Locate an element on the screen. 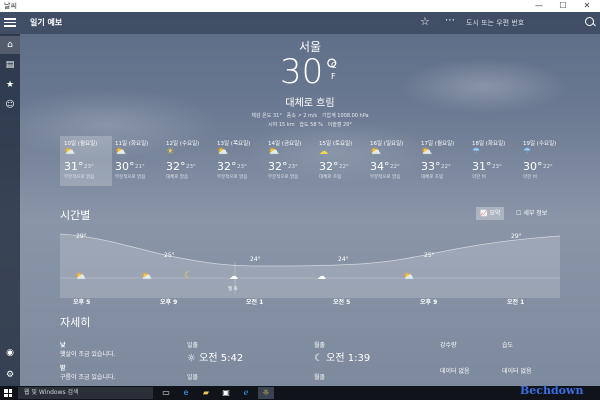 The image size is (600, 400). day-card: 11일 (화요일) ⛅ 30° 21° 부분적으로 맑음 is located at coordinates (137, 161).